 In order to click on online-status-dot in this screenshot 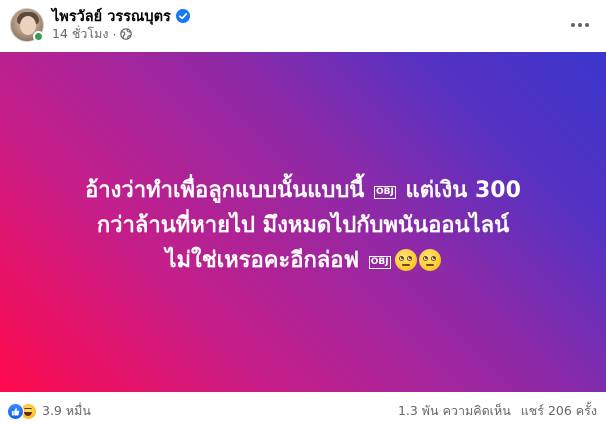, I will do `click(38, 36)`.